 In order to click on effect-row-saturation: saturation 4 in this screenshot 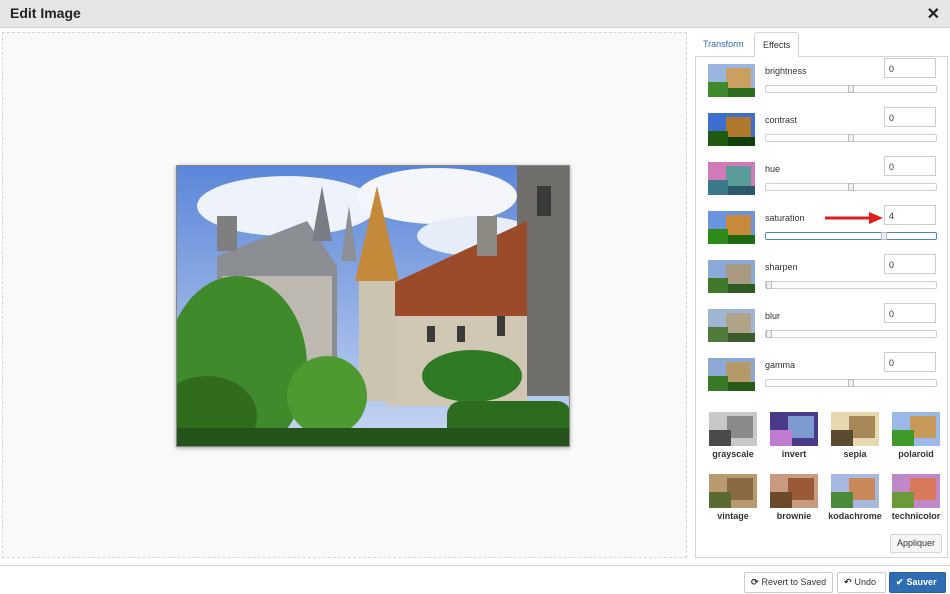, I will do `click(822, 224)`.